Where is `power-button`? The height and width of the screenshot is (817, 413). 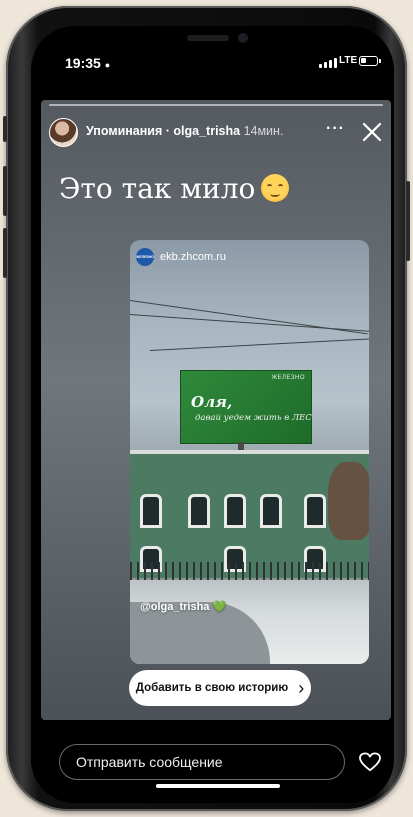
power-button is located at coordinates (408, 221).